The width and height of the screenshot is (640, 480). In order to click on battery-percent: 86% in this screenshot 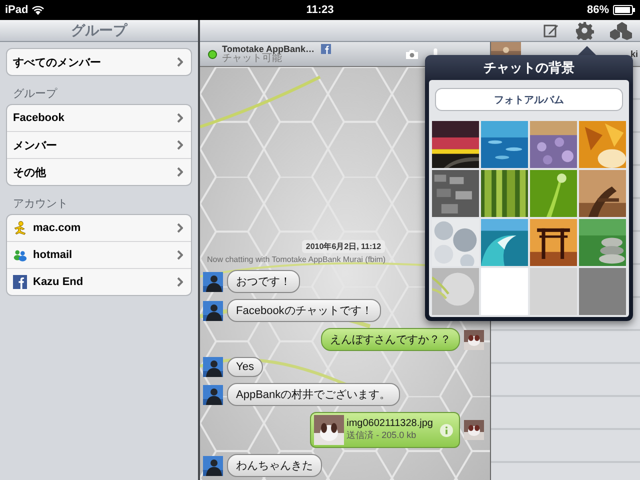, I will do `click(597, 10)`.